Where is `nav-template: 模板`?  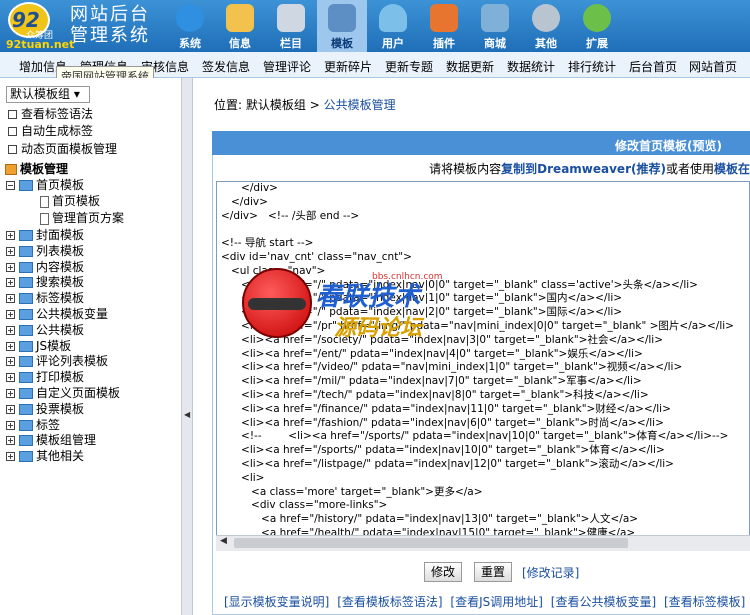 nav-template: 模板 is located at coordinates (342, 26).